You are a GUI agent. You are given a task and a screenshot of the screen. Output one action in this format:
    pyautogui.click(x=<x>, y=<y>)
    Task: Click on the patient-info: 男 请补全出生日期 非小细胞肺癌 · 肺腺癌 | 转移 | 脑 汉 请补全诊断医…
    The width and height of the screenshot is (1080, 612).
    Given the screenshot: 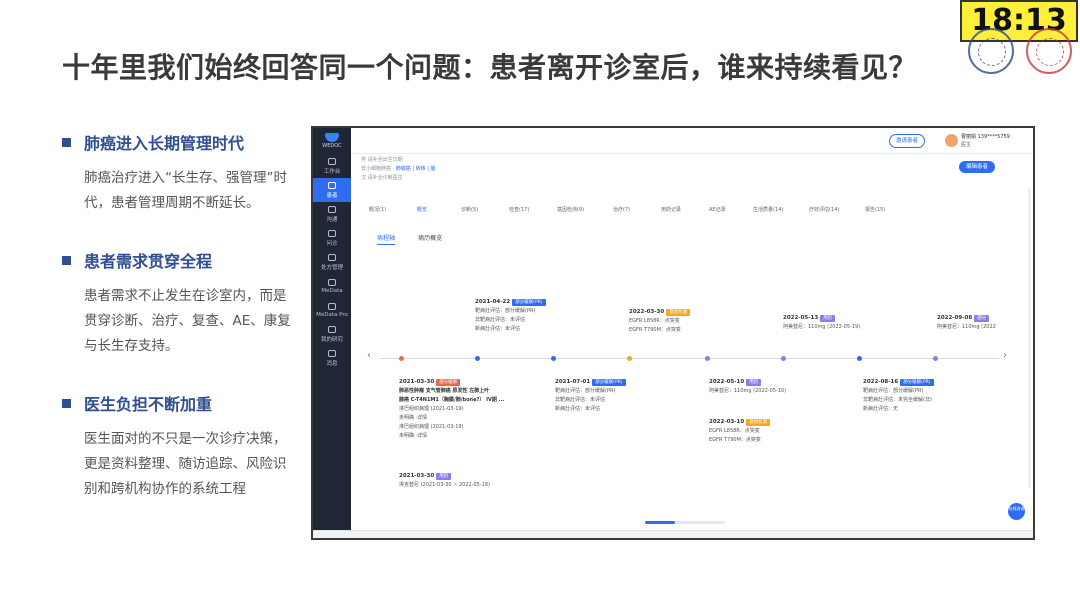 What is the action you would take?
    pyautogui.click(x=398, y=169)
    